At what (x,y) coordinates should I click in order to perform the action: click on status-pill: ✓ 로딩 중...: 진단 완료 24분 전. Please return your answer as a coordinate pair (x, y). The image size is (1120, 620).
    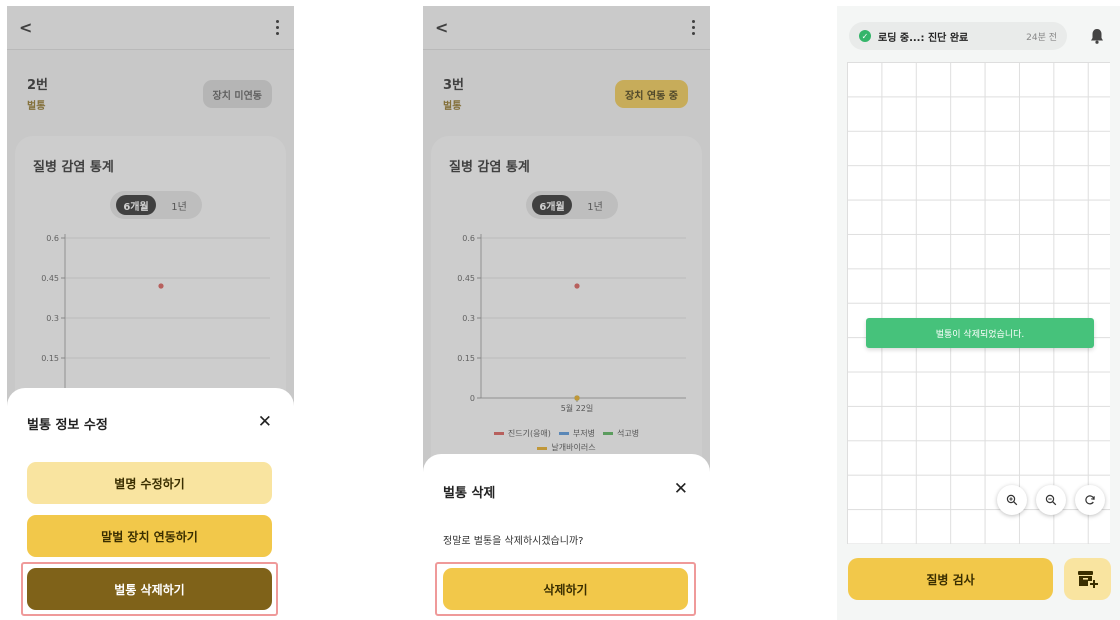
    Looking at the image, I should click on (958, 36).